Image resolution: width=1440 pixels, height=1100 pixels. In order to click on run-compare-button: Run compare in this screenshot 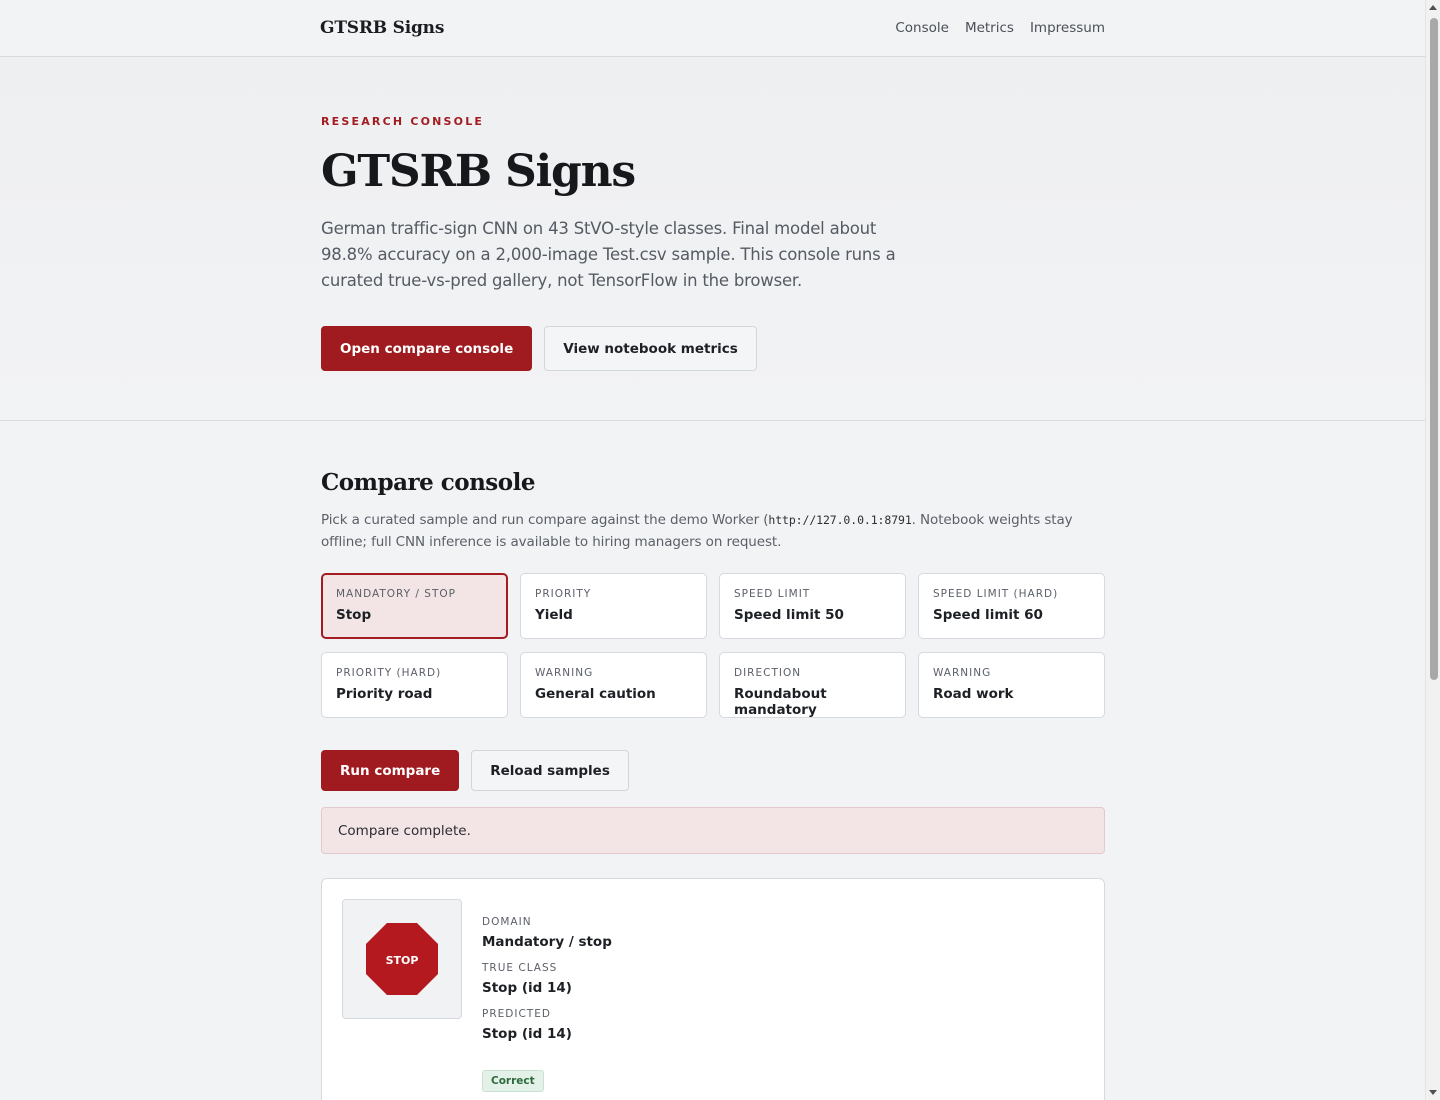, I will do `click(390, 770)`.